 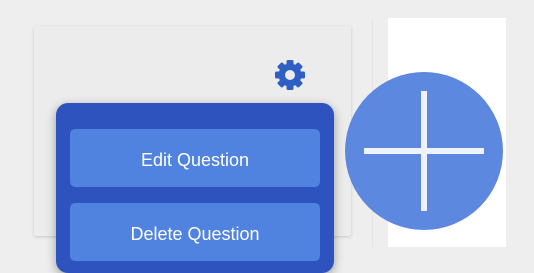 I want to click on plus-icon, so click(x=424, y=151).